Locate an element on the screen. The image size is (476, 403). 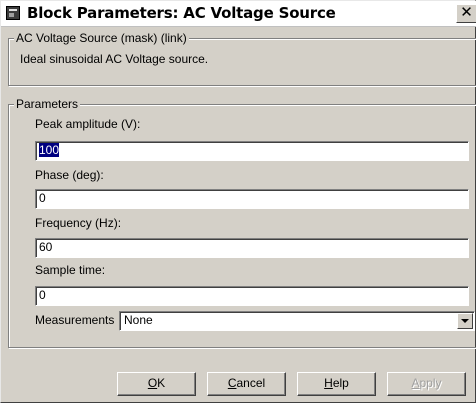
apply-button: Apply is located at coordinates (426, 384).